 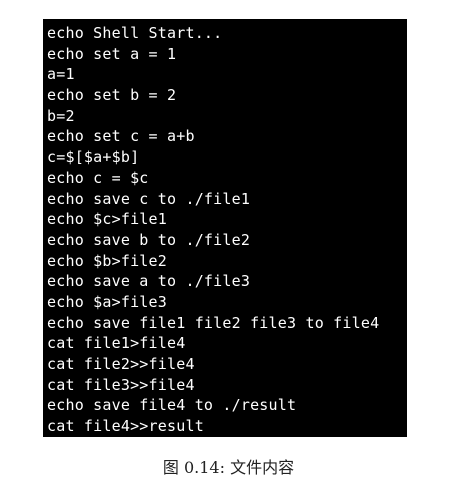 I want to click on code-line: echo $b>file2, so click(x=107, y=260).